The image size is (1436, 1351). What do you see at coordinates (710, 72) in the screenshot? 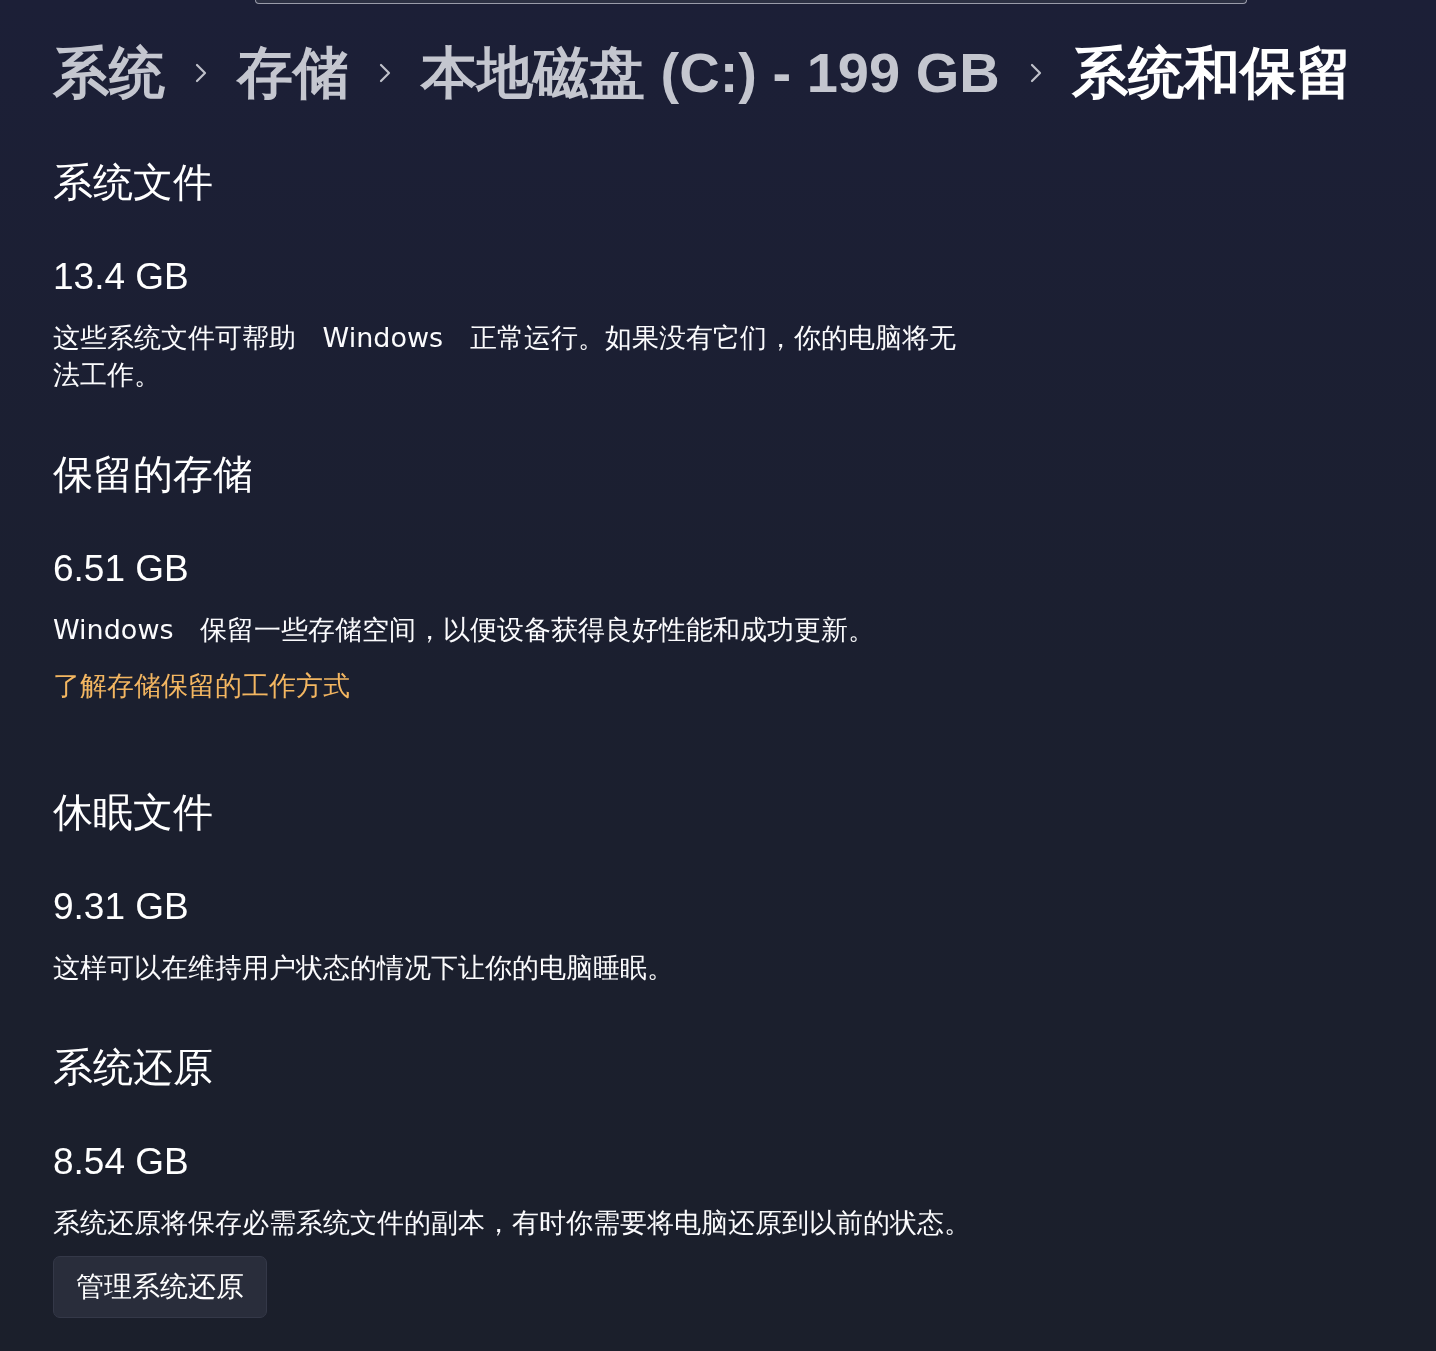
I see `breadcrumb-link: 本地磁盘 (C:) - 199 GB` at bounding box center [710, 72].